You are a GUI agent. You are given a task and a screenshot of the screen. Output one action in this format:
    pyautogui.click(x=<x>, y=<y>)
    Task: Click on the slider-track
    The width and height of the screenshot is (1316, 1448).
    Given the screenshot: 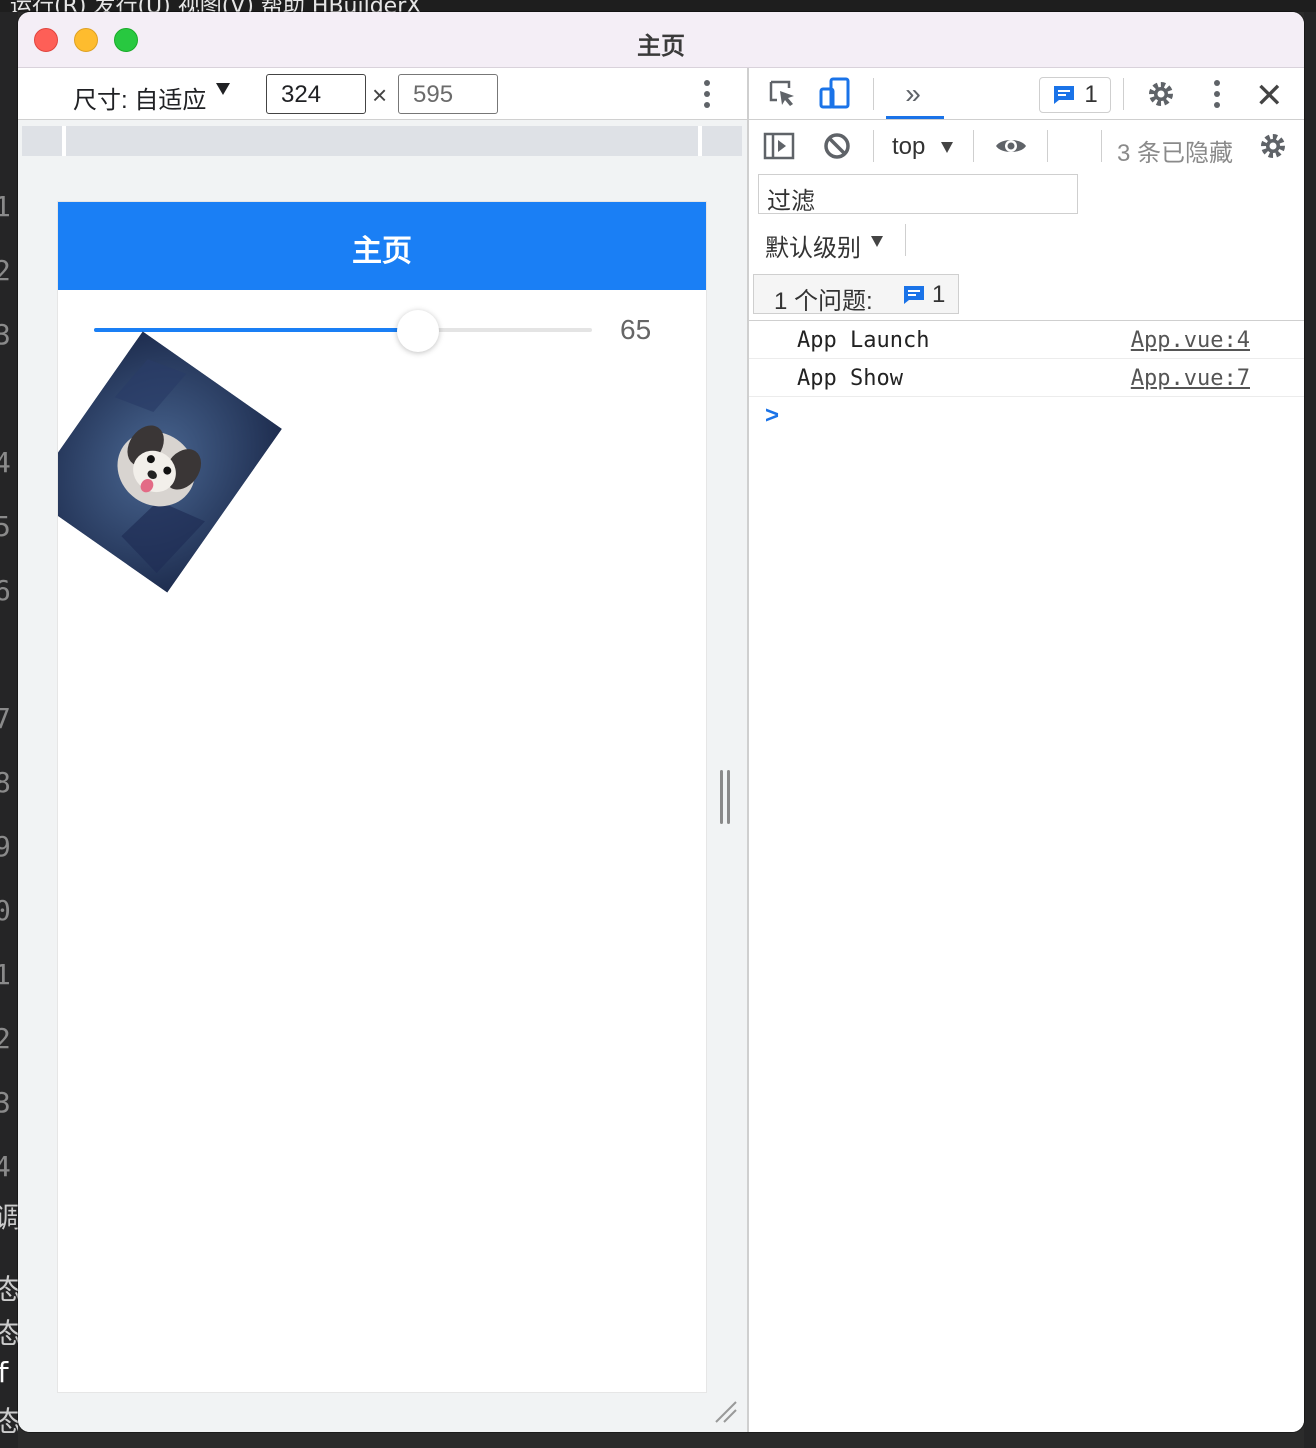 What is the action you would take?
    pyautogui.click(x=343, y=330)
    